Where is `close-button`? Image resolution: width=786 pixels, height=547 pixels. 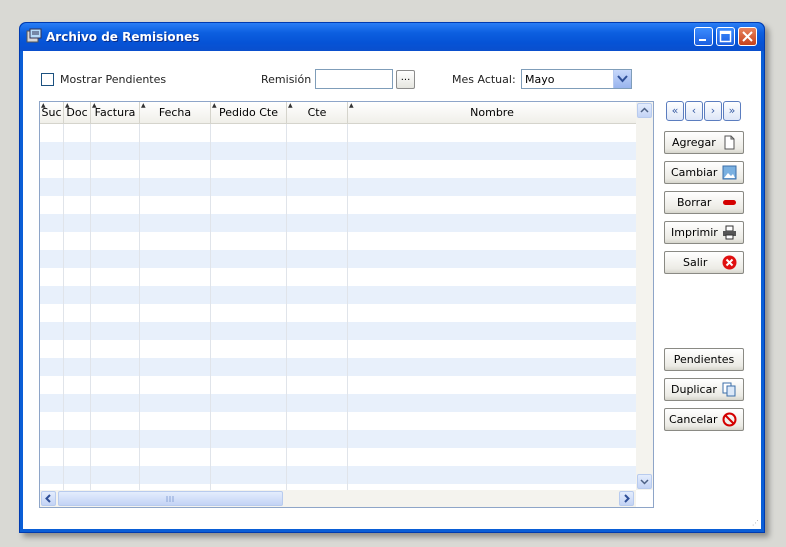
close-button is located at coordinates (747, 36).